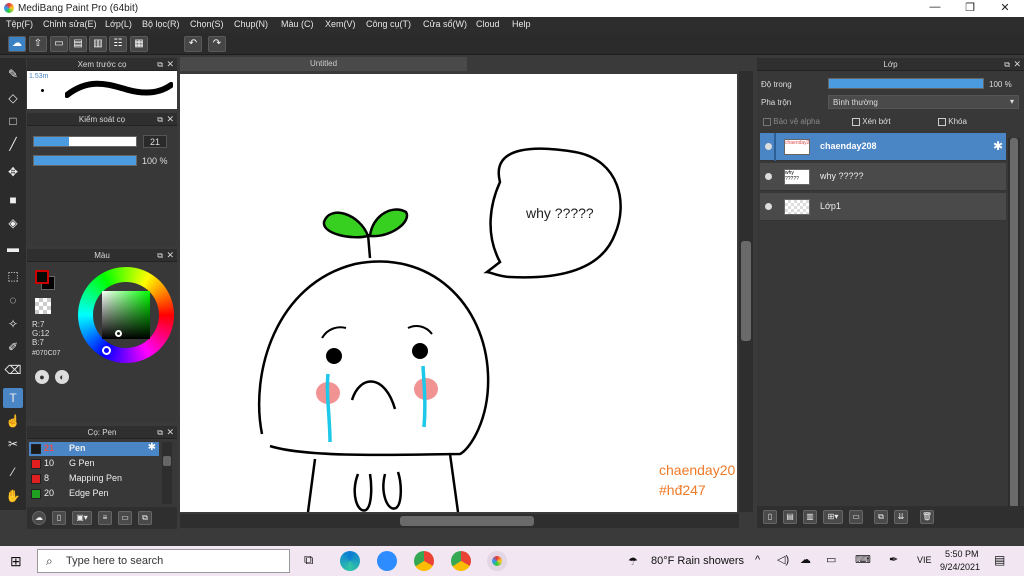 The image size is (1024, 576). Describe the element at coordinates (521, 24) in the screenshot. I see `menu-help: Help` at that location.